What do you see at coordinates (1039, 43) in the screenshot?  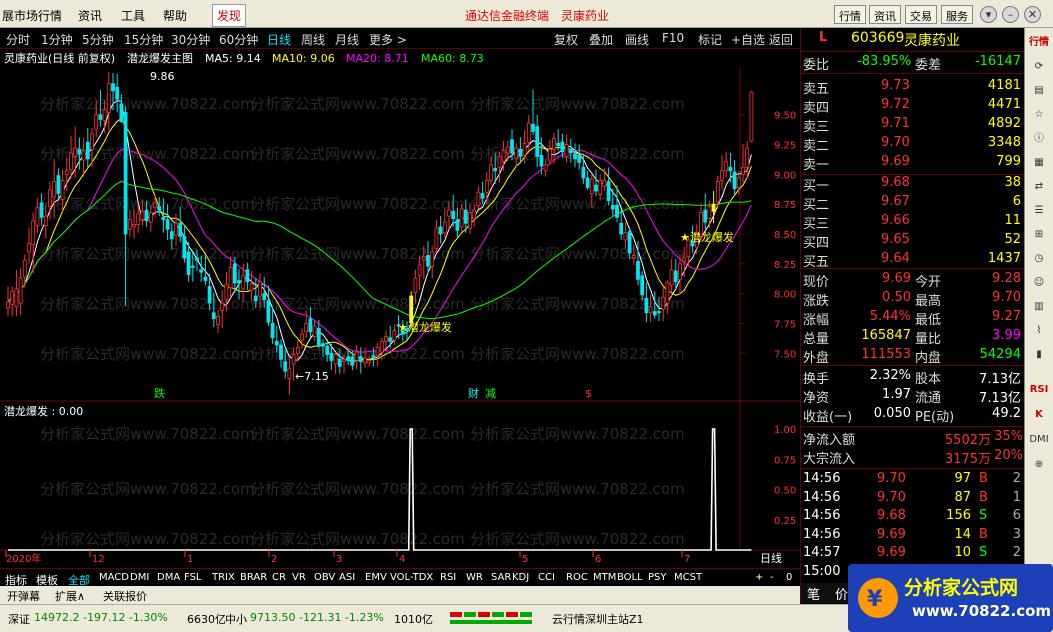 I see `side-quote: 行情` at bounding box center [1039, 43].